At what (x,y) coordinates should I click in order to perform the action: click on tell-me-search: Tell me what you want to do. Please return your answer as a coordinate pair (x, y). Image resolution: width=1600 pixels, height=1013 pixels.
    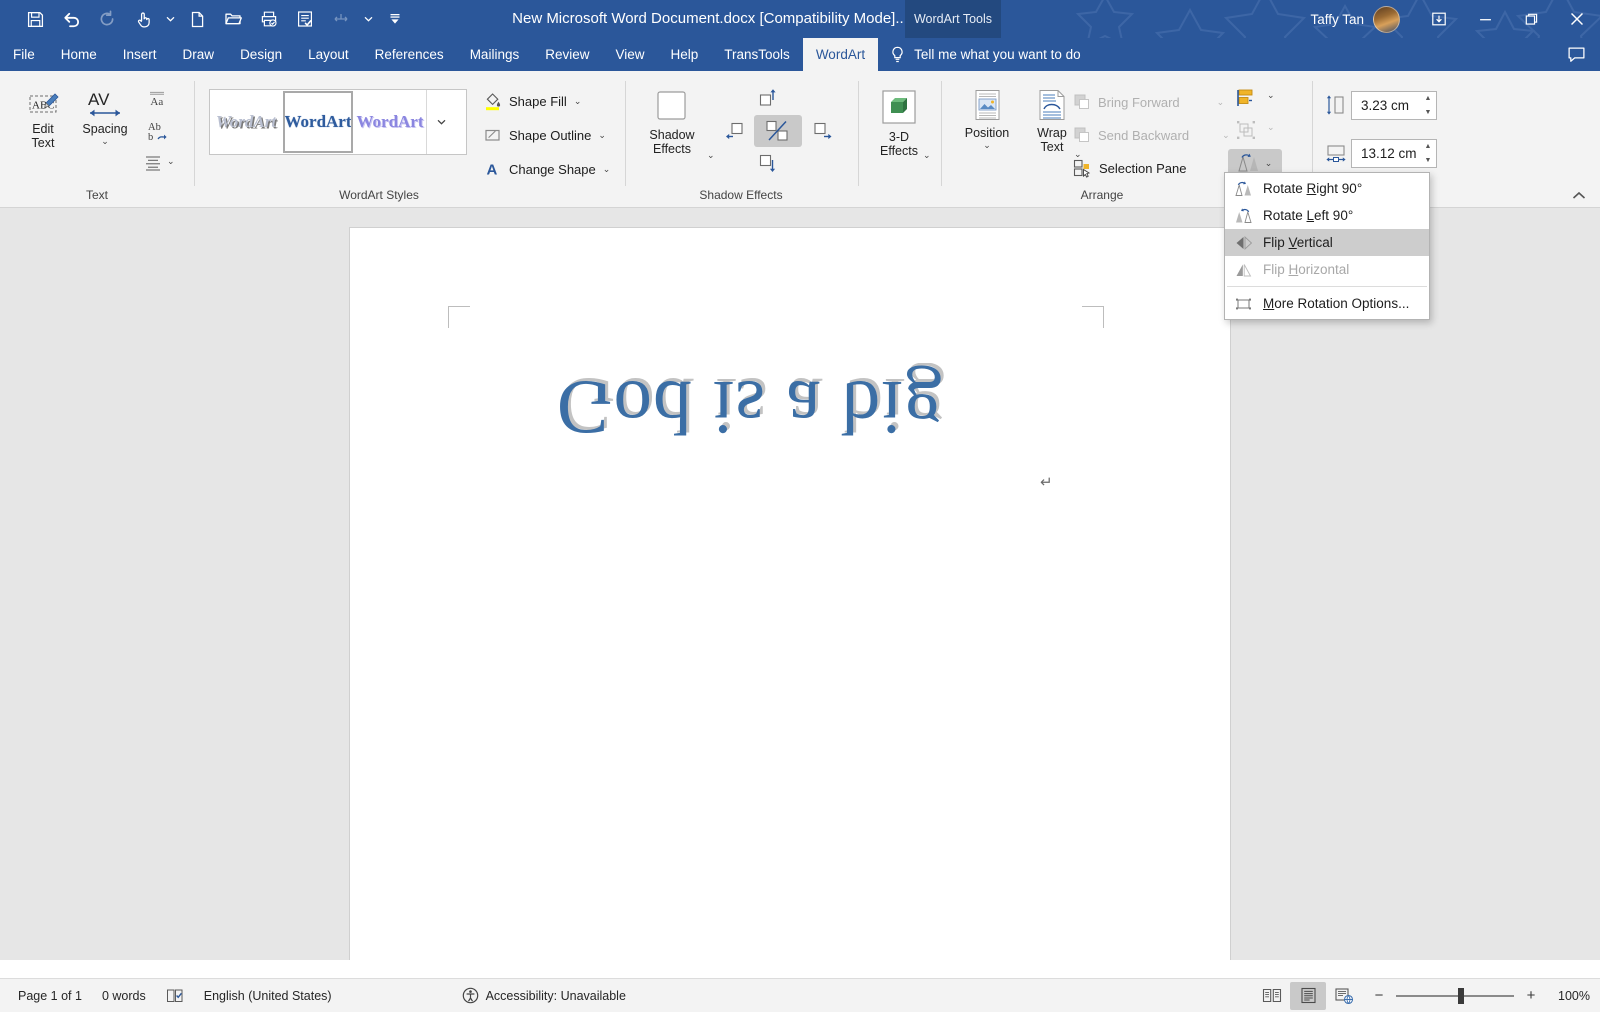
    Looking at the image, I should click on (985, 54).